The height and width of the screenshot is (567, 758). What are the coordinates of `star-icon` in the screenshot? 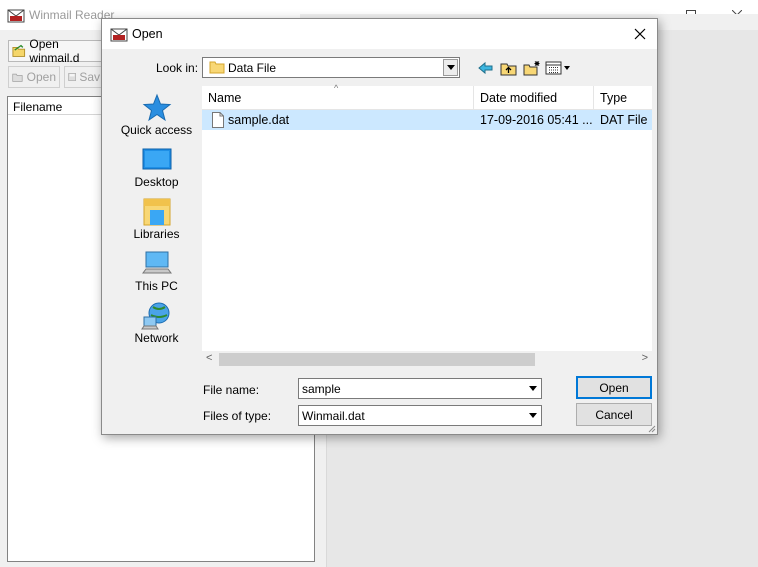 It's located at (156, 107).